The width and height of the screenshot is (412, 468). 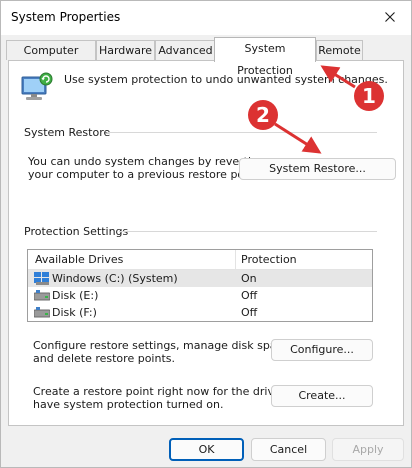 What do you see at coordinates (74, 312) in the screenshot?
I see `drive-name: Disk (F:)` at bounding box center [74, 312].